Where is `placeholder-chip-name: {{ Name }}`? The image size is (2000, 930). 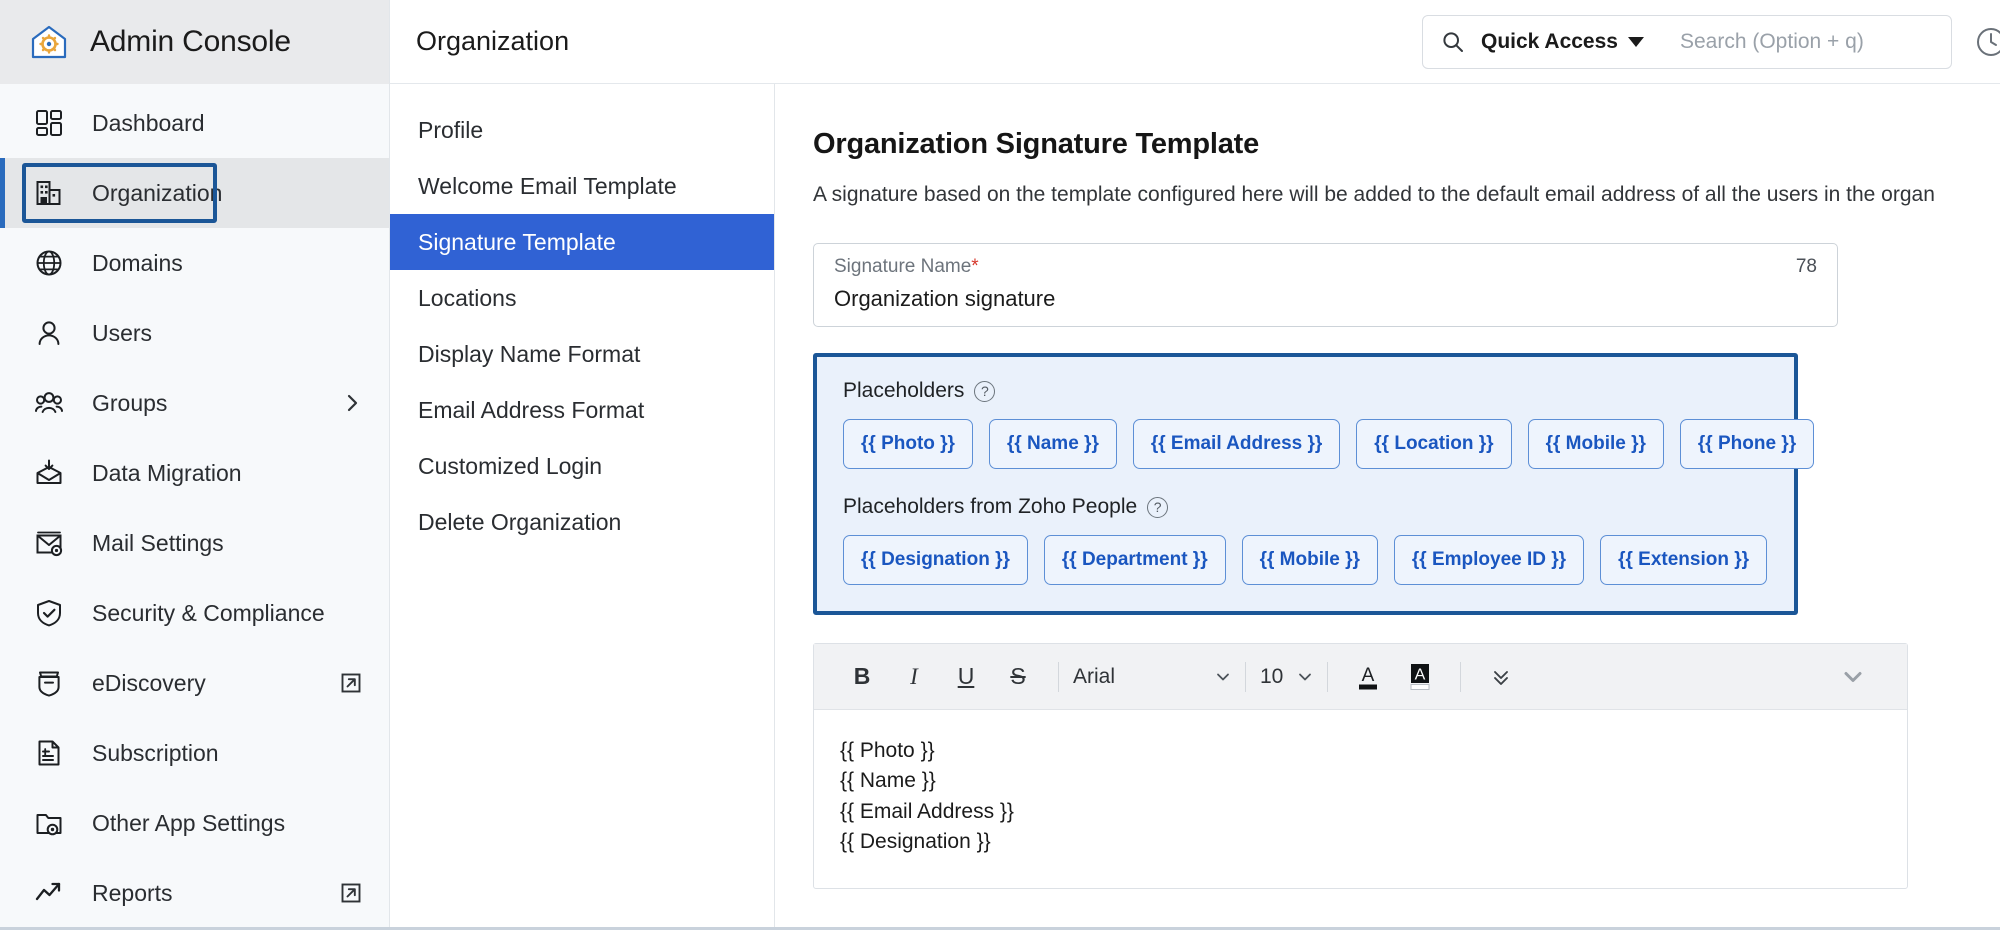
placeholder-chip-name: {{ Name }} is located at coordinates (1052, 444).